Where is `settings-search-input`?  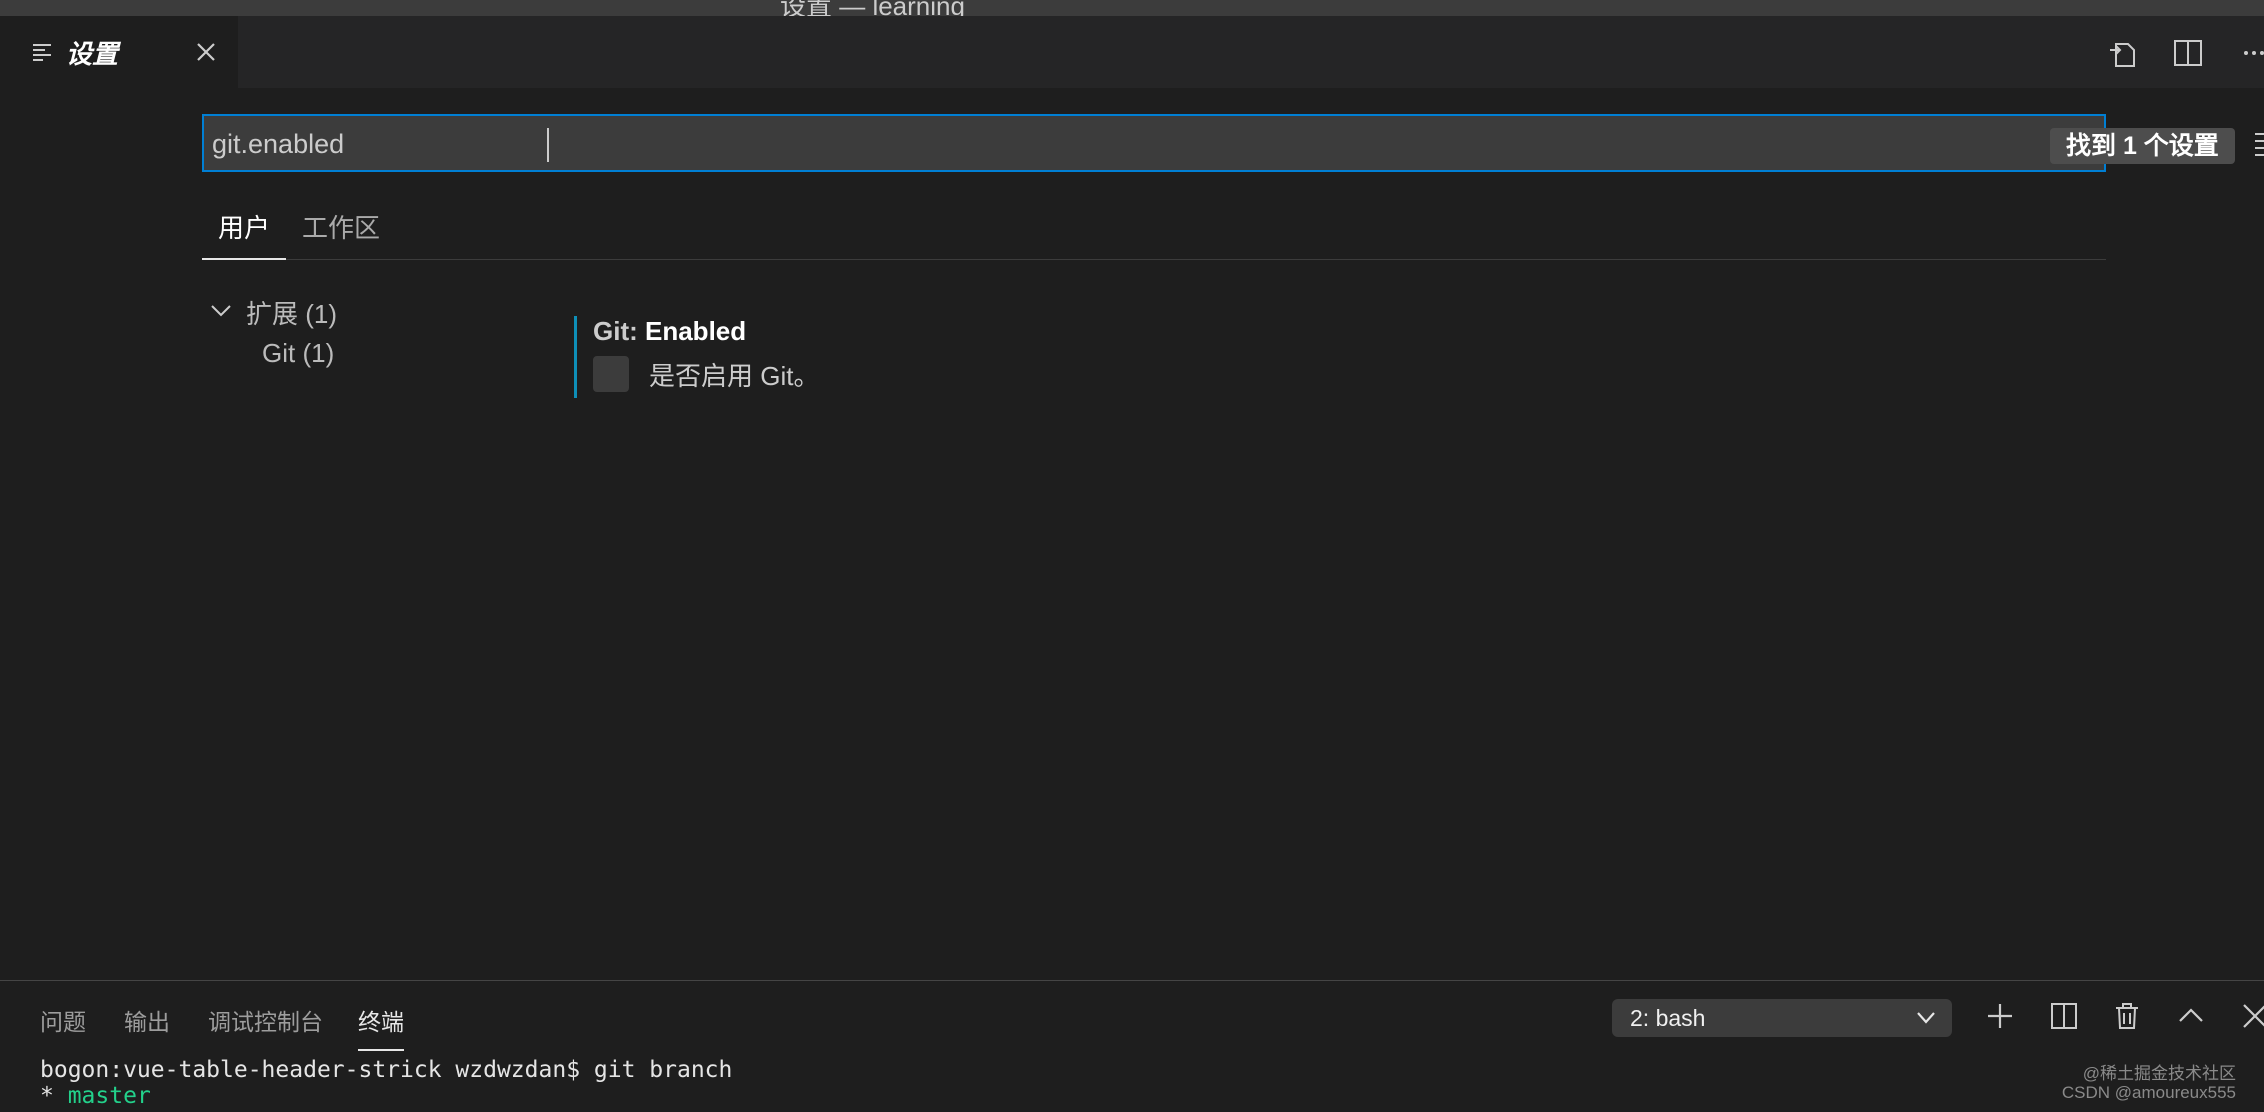
settings-search-input is located at coordinates (1012, 144).